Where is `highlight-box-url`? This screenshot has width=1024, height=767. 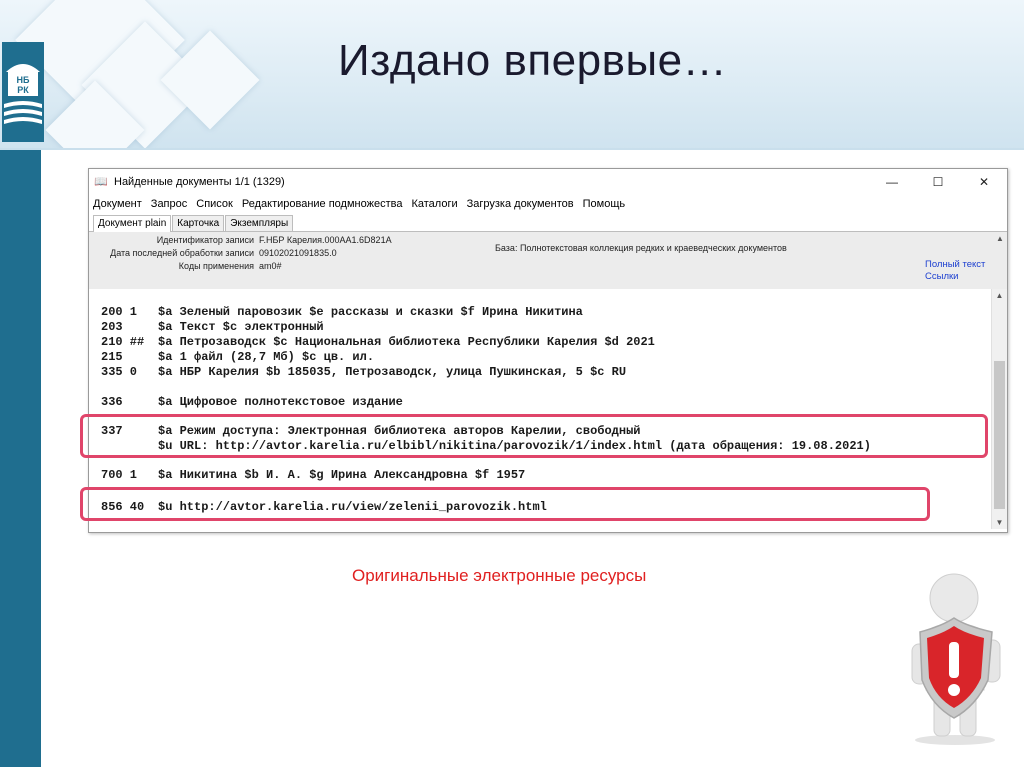 highlight-box-url is located at coordinates (505, 504).